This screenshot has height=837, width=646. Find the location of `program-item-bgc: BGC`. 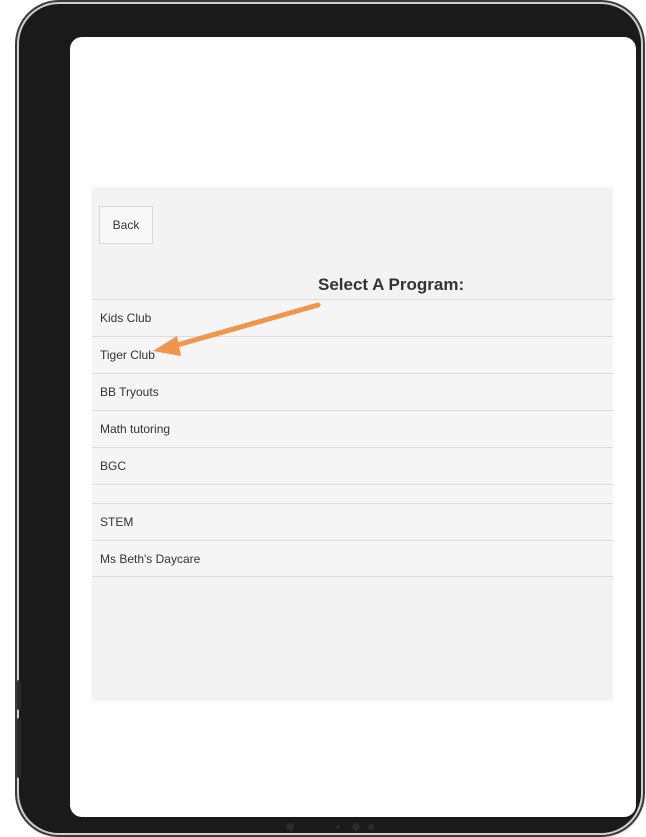

program-item-bgc: BGC is located at coordinates (352, 465).